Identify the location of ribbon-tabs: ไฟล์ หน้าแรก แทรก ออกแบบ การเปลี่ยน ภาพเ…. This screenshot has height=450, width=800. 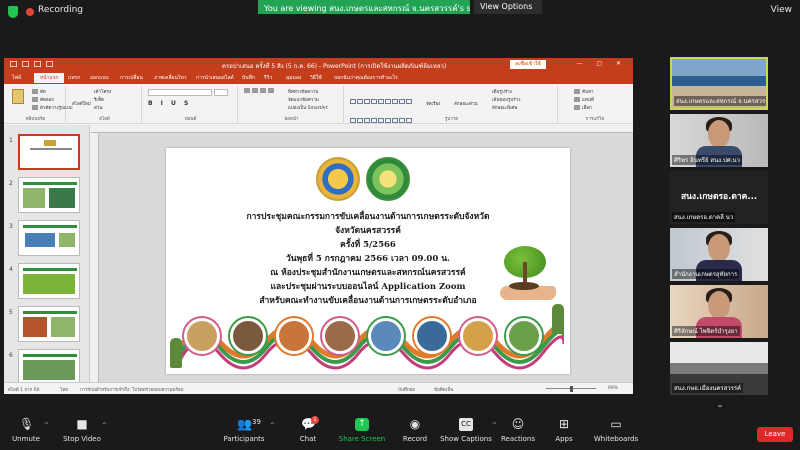
(318, 77).